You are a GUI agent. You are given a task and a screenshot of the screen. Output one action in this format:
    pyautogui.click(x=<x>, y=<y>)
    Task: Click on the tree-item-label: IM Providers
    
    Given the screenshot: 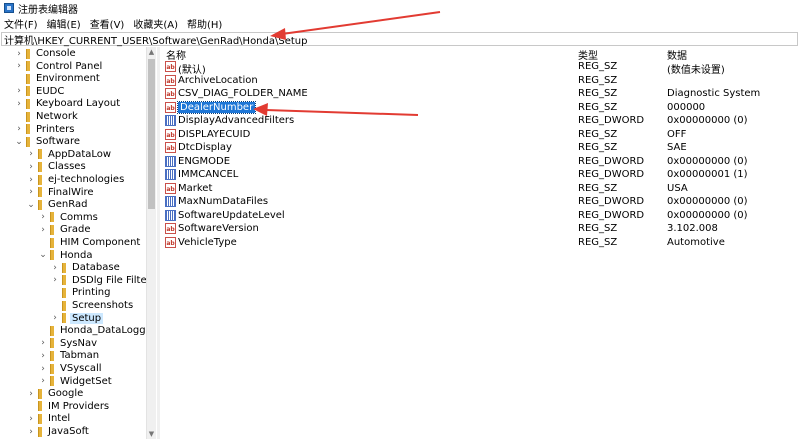 What is the action you would take?
    pyautogui.click(x=79, y=406)
    